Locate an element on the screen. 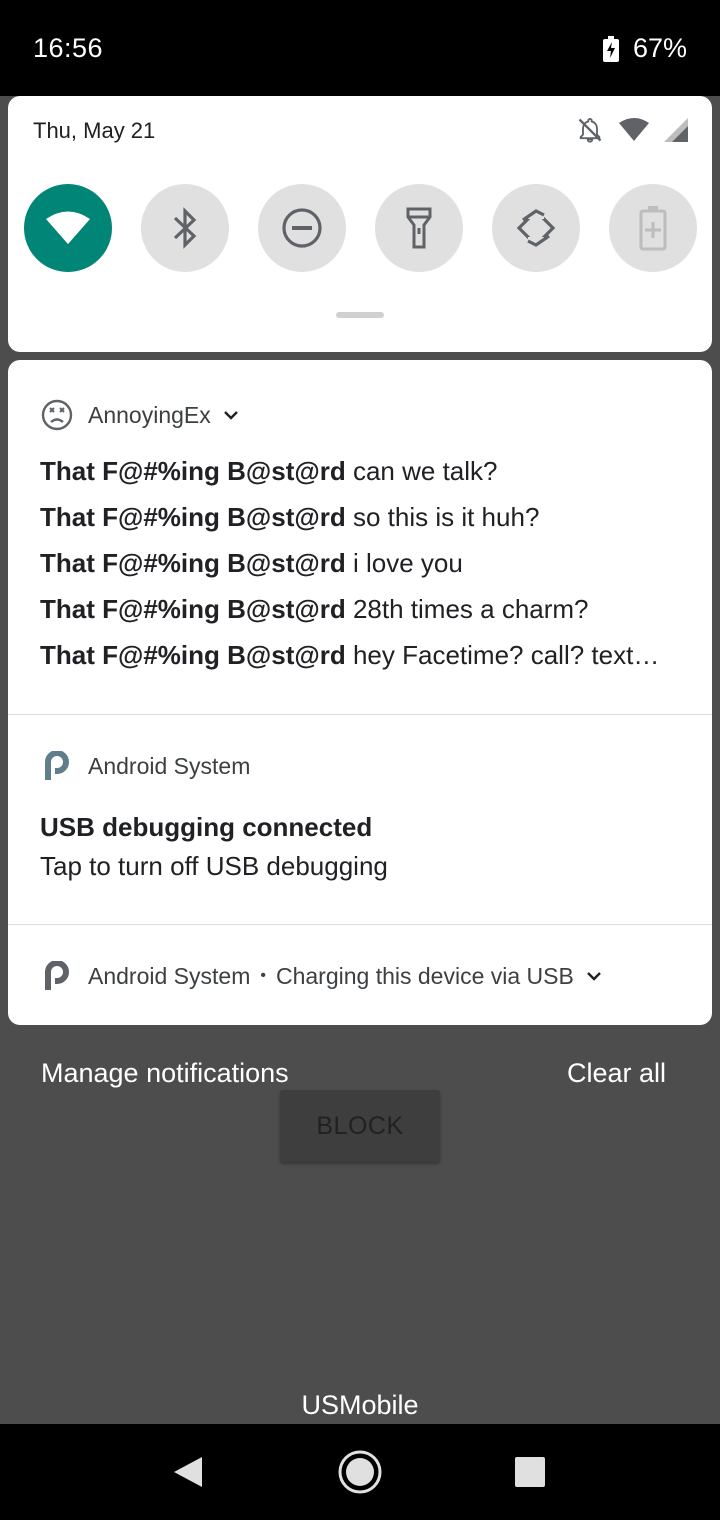 This screenshot has height=1520, width=720. tile-do-not-disturb is located at coordinates (302, 228).